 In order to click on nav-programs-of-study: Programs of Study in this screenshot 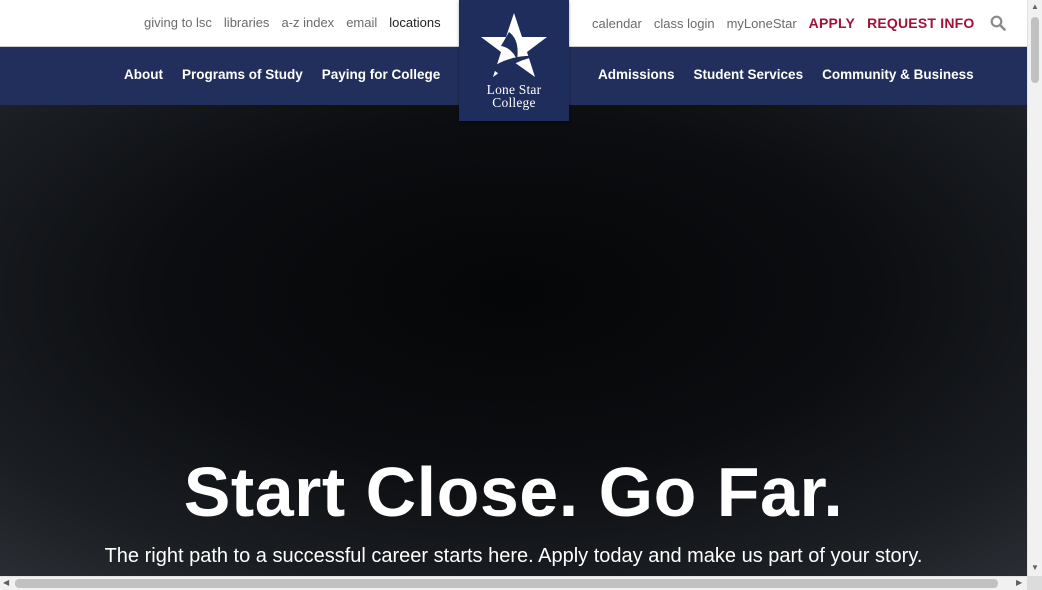, I will do `click(242, 74)`.